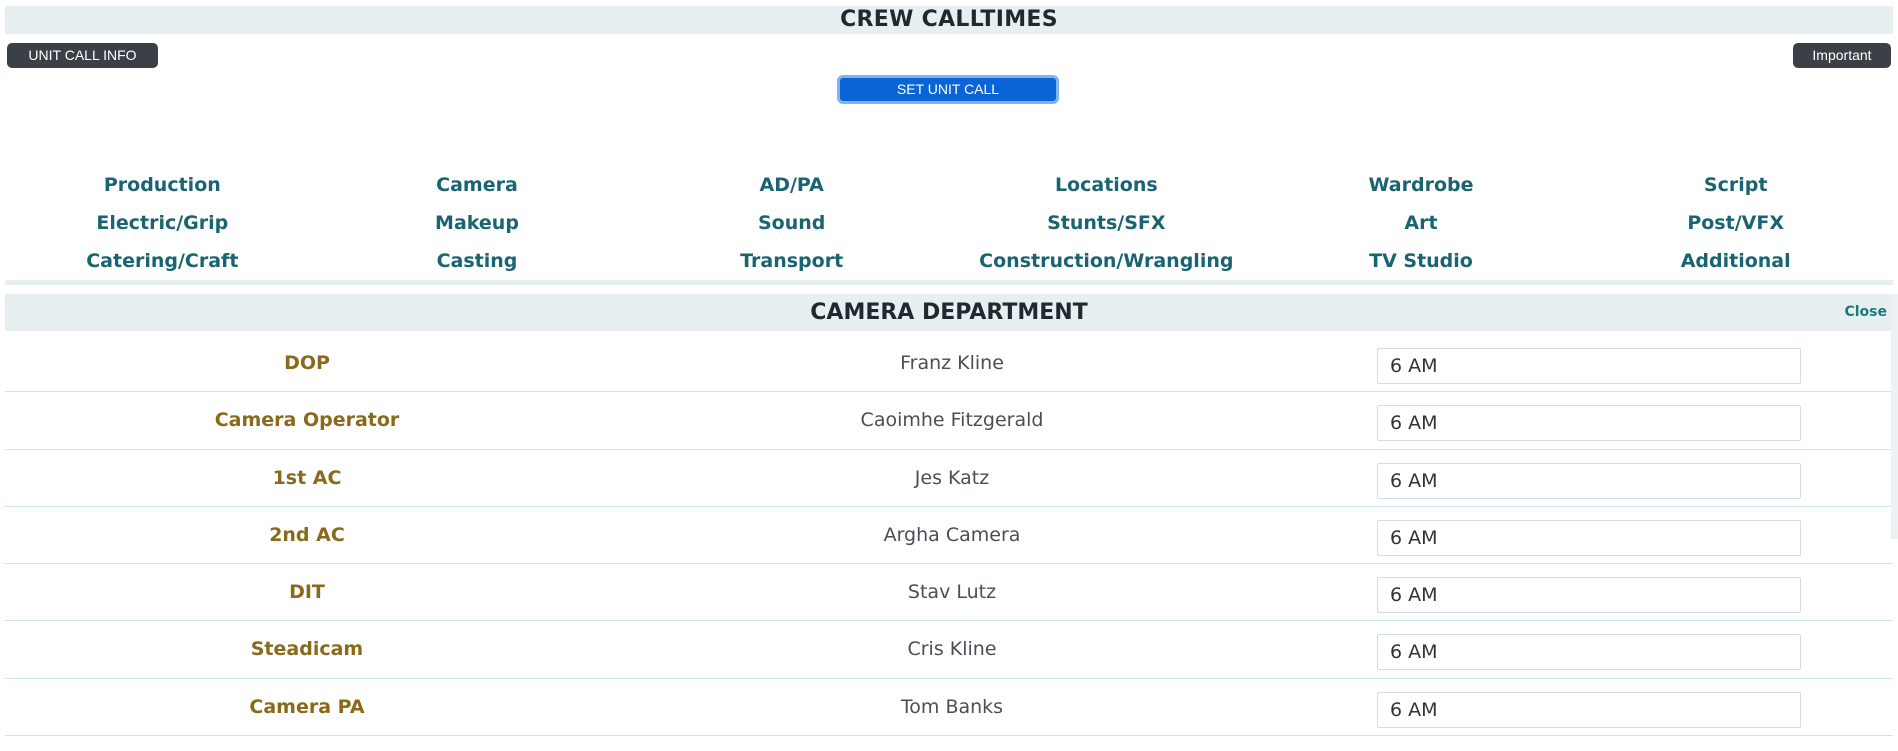 This screenshot has width=1898, height=751. What do you see at coordinates (952, 420) in the screenshot?
I see `crew-name: Caoimhe Fitzgerald` at bounding box center [952, 420].